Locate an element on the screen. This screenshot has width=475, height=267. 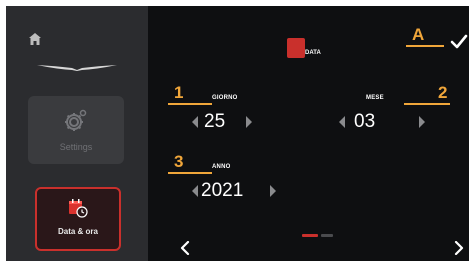
date-time-button: Data & ora is located at coordinates (78, 219).